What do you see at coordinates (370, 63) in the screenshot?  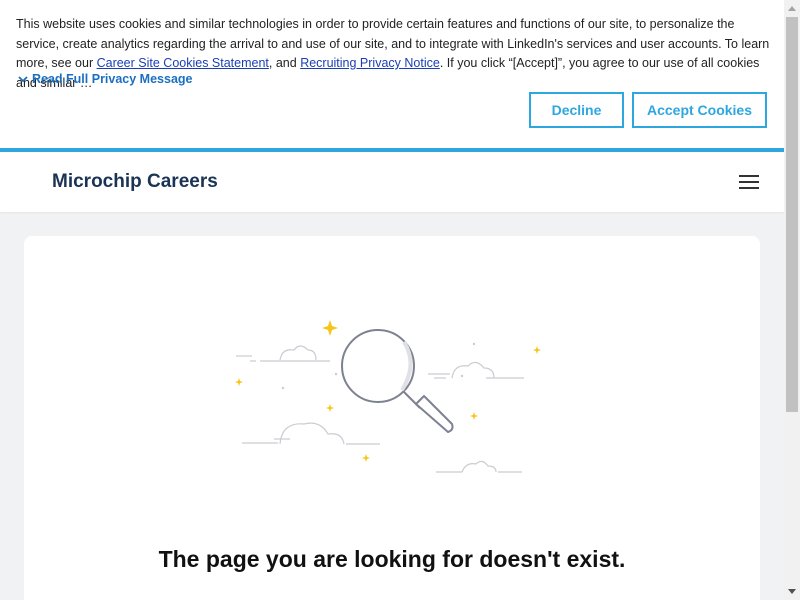 I see `privacy-notice-link: Recruiting Privacy Notice` at bounding box center [370, 63].